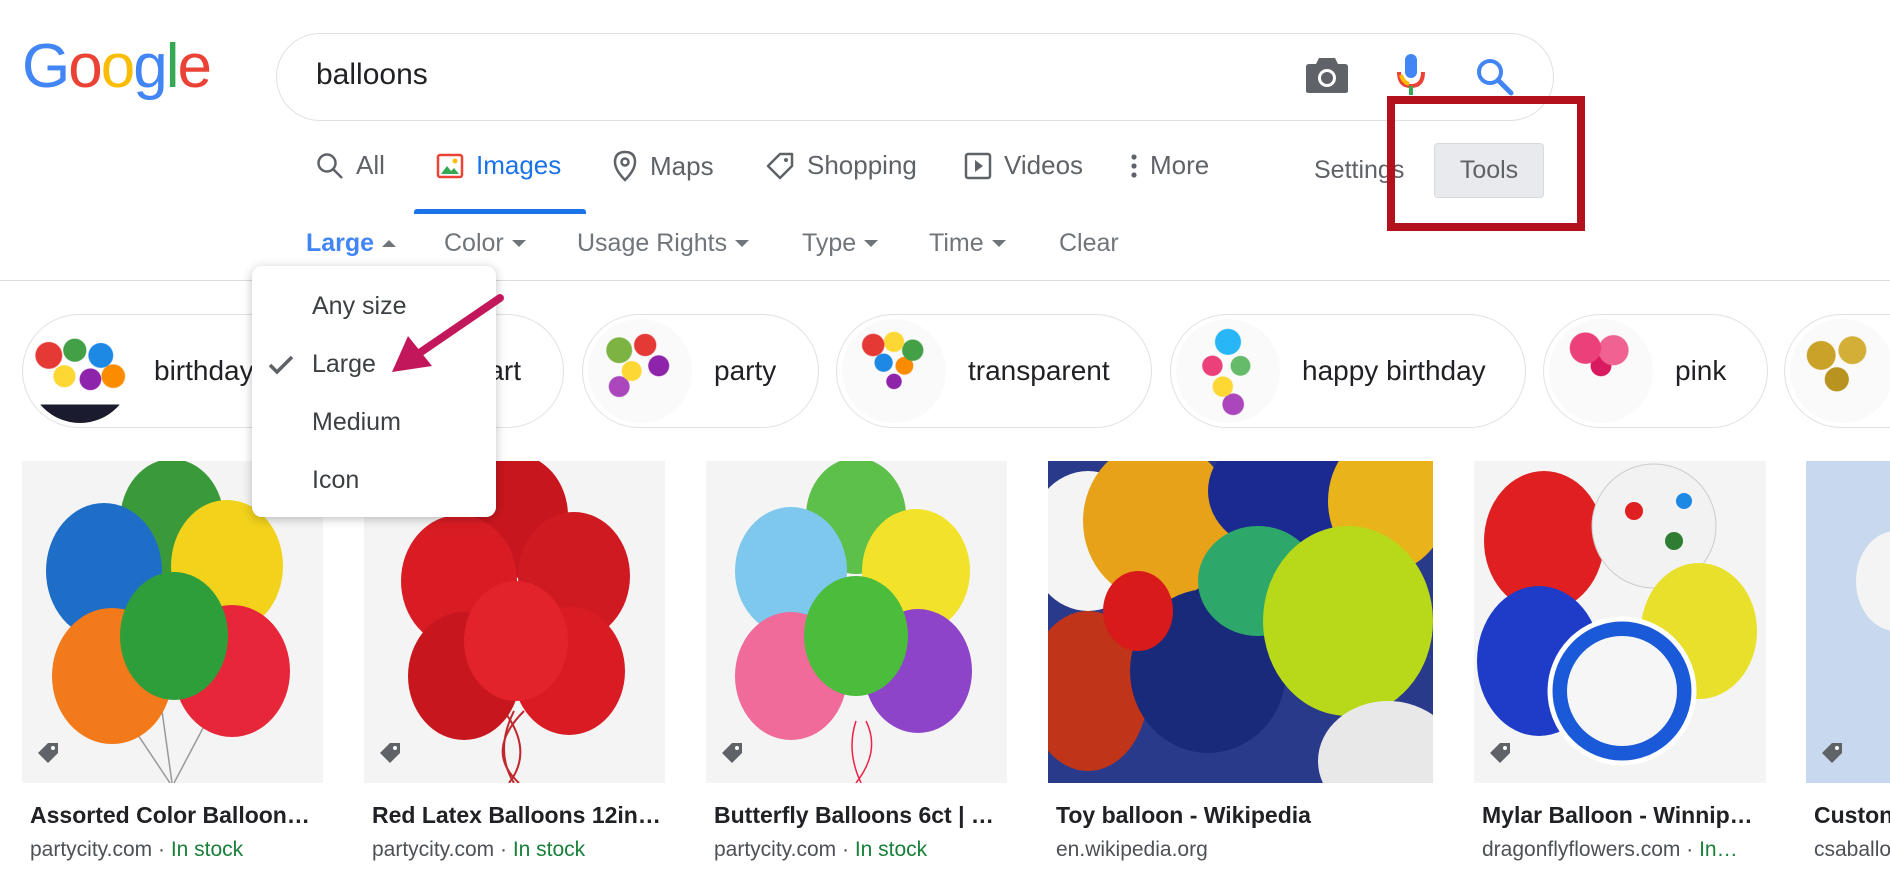  I want to click on result-source: en.wikipedia.org, so click(1246, 850).